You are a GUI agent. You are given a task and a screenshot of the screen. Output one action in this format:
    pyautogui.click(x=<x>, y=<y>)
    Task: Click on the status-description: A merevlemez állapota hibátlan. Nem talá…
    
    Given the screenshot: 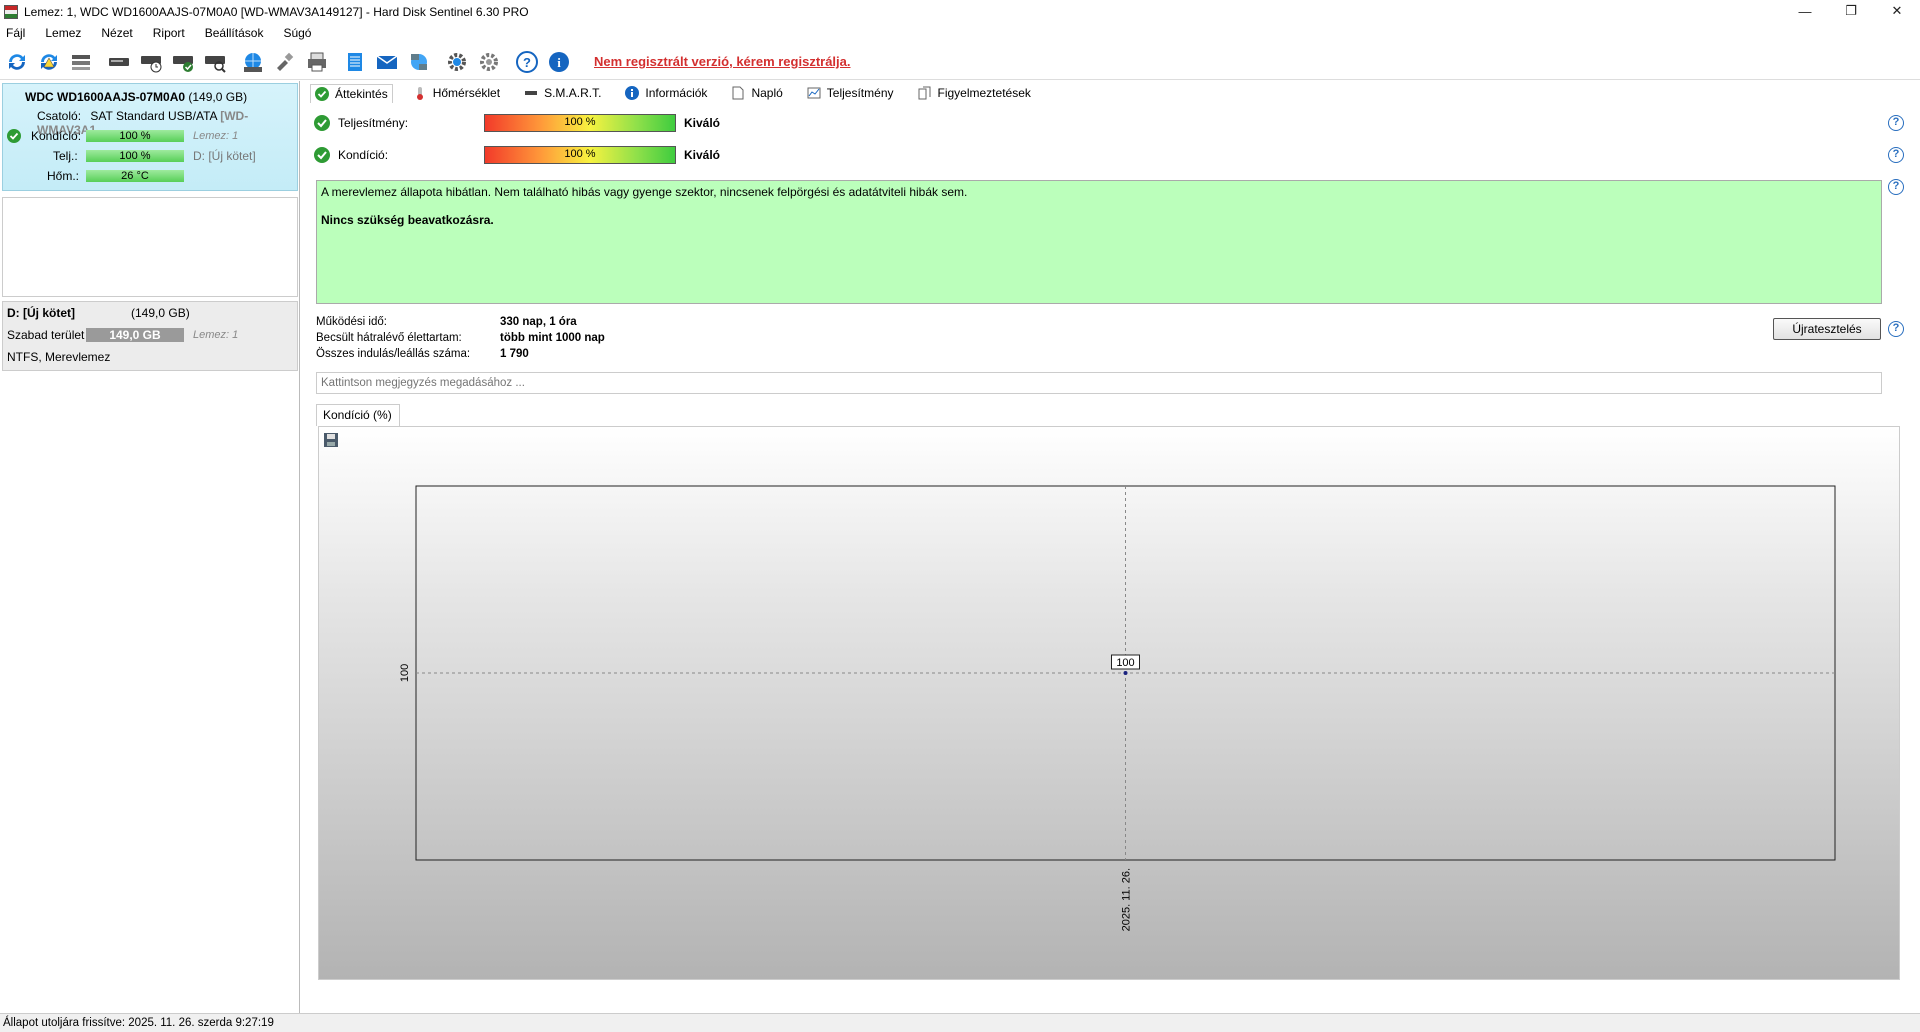 What is the action you would take?
    pyautogui.click(x=1099, y=242)
    